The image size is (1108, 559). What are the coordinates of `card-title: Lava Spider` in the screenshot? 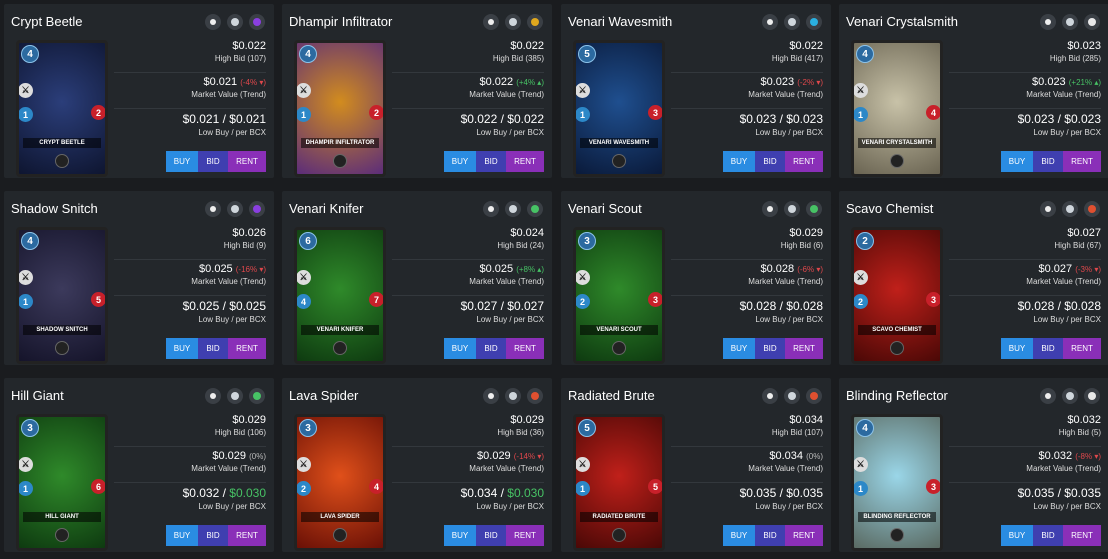 It's located at (323, 395).